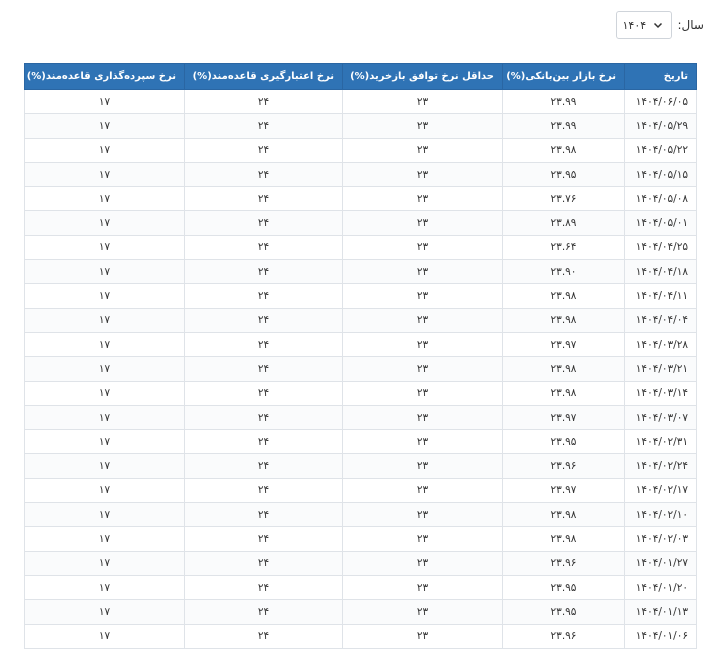  What do you see at coordinates (660, 466) in the screenshot?
I see `cell-date: ۱۴۰۴/۰۲/۲۴` at bounding box center [660, 466].